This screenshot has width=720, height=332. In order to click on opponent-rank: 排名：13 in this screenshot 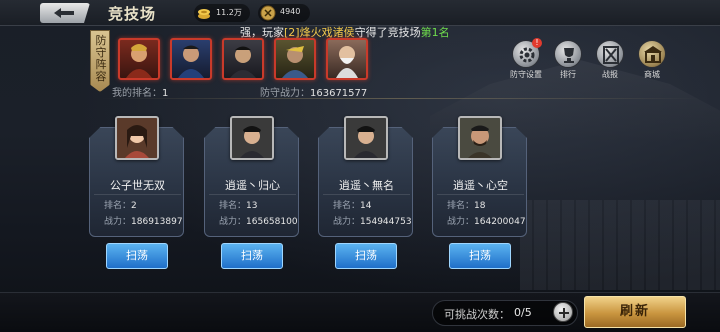, I will do `click(238, 204)`.